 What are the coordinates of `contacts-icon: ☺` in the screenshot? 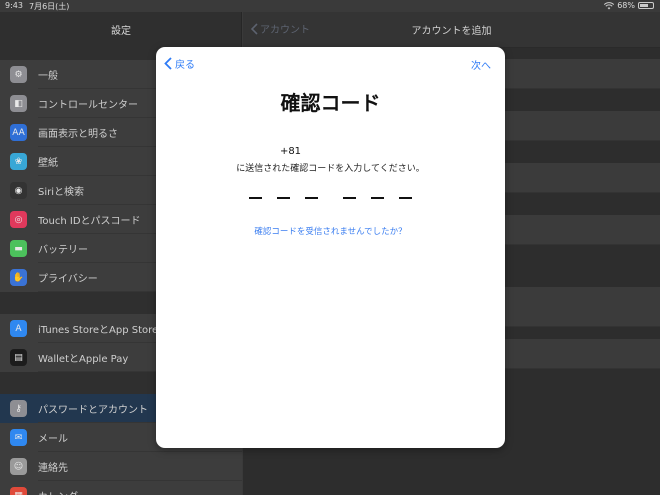 It's located at (18, 466).